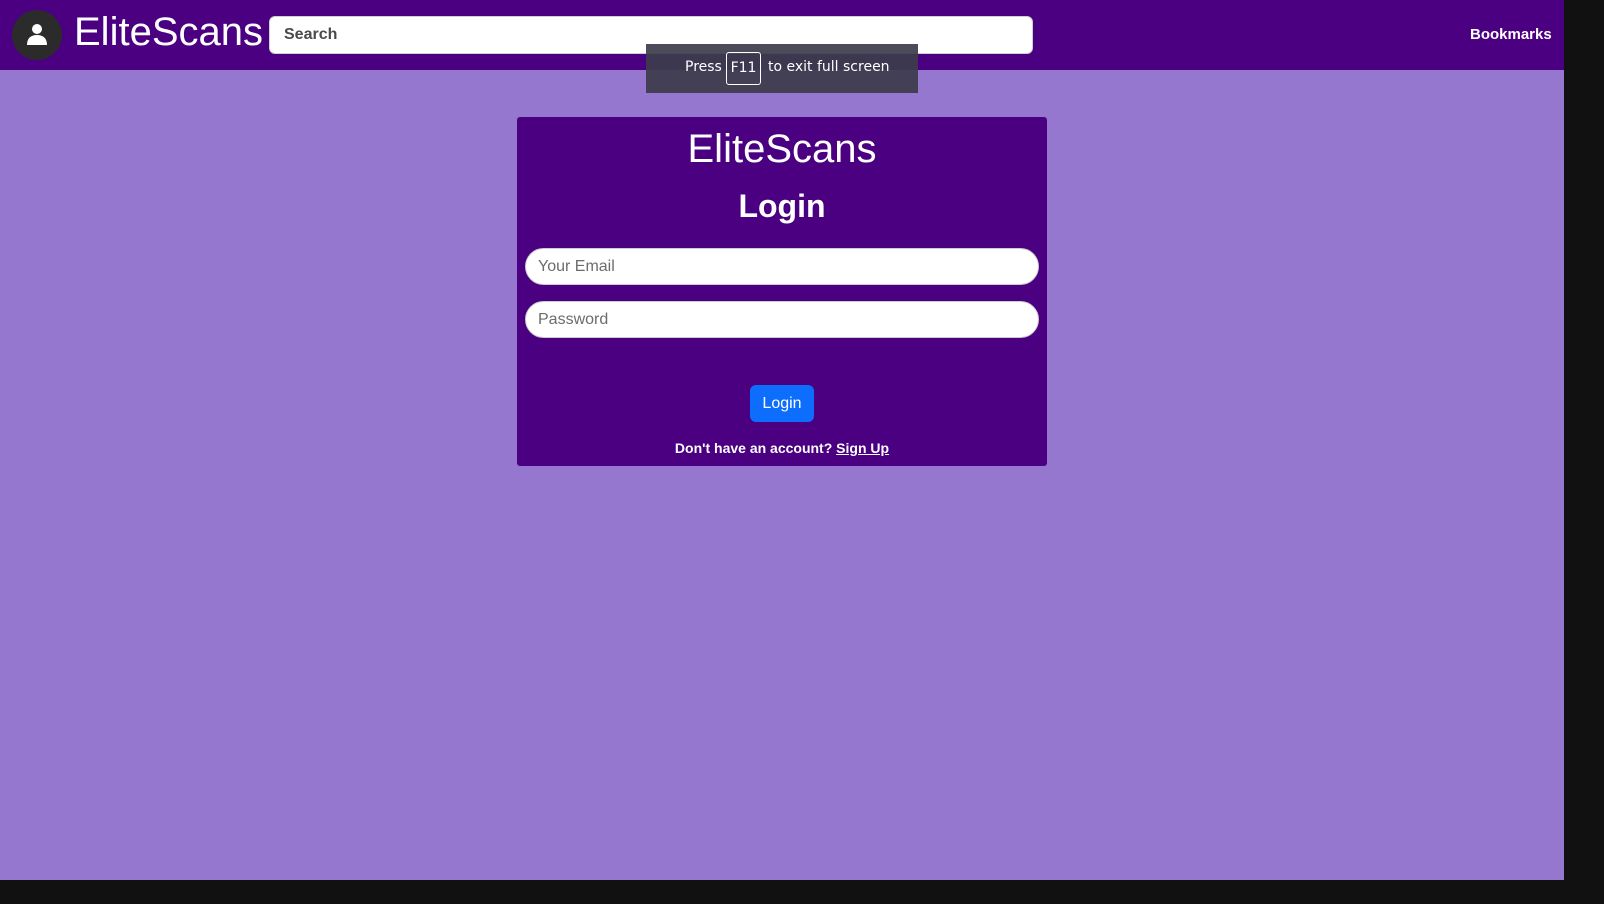  Describe the element at coordinates (168, 32) in the screenshot. I see `site-logo-text: EliteScans` at that location.